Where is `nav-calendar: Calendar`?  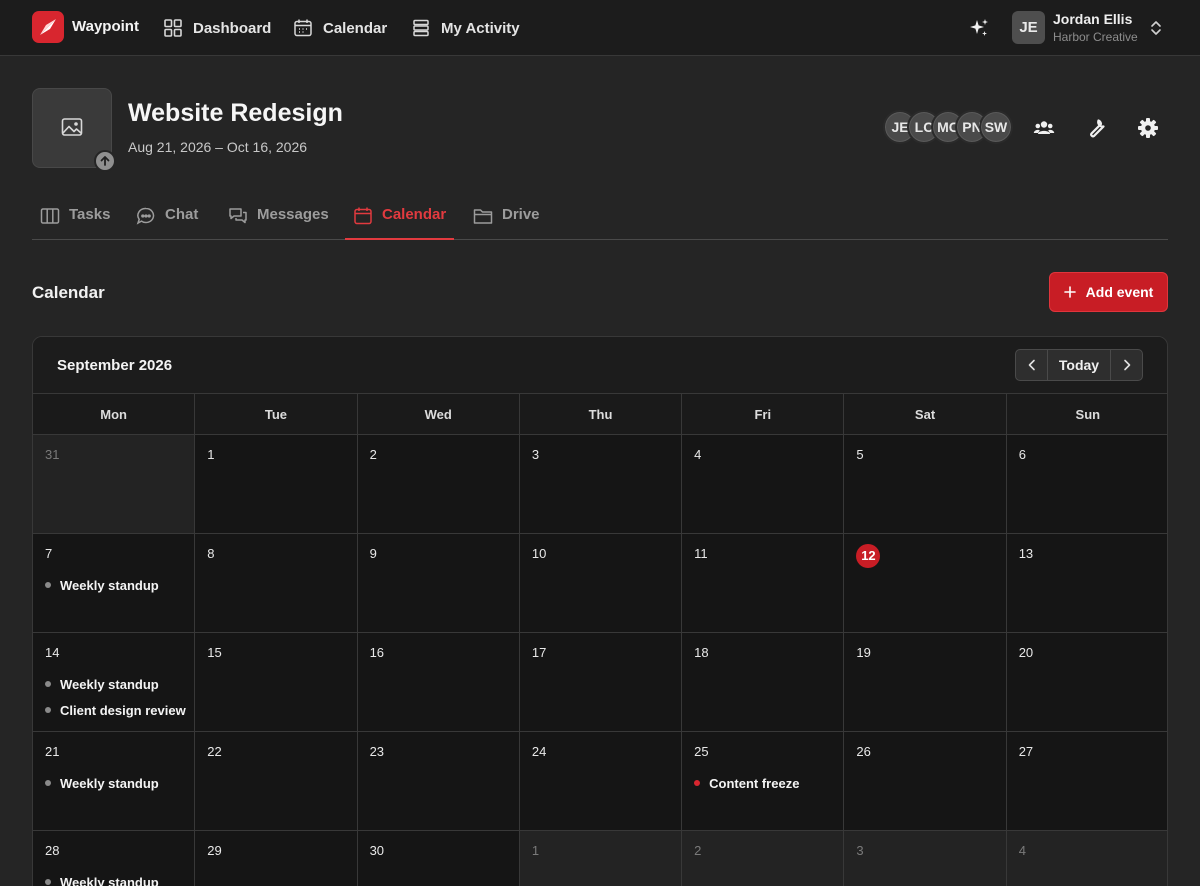
nav-calendar: Calendar is located at coordinates (340, 28).